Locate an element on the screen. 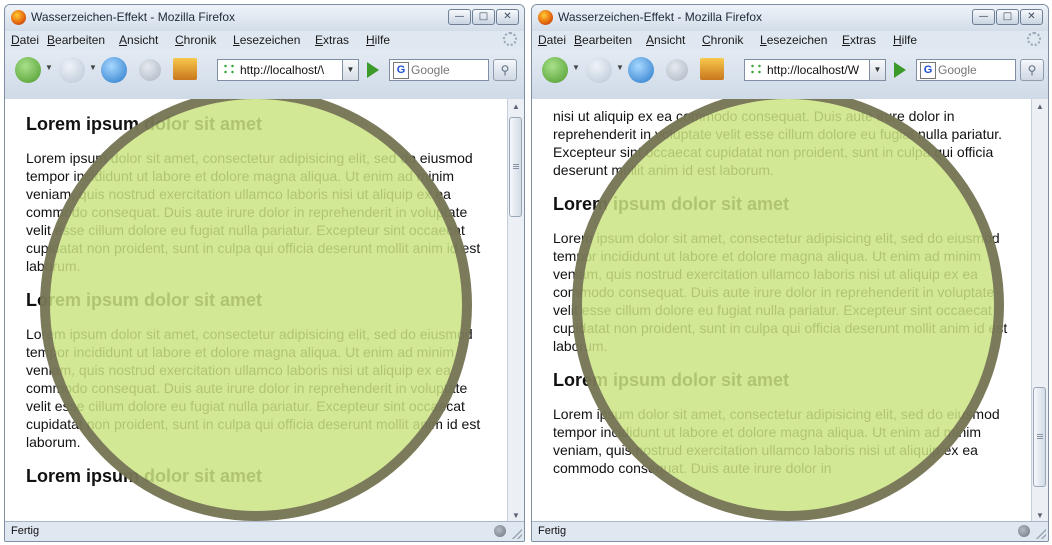 This screenshot has width=1052, height=545. url-text: http://localhost/W is located at coordinates (813, 70).